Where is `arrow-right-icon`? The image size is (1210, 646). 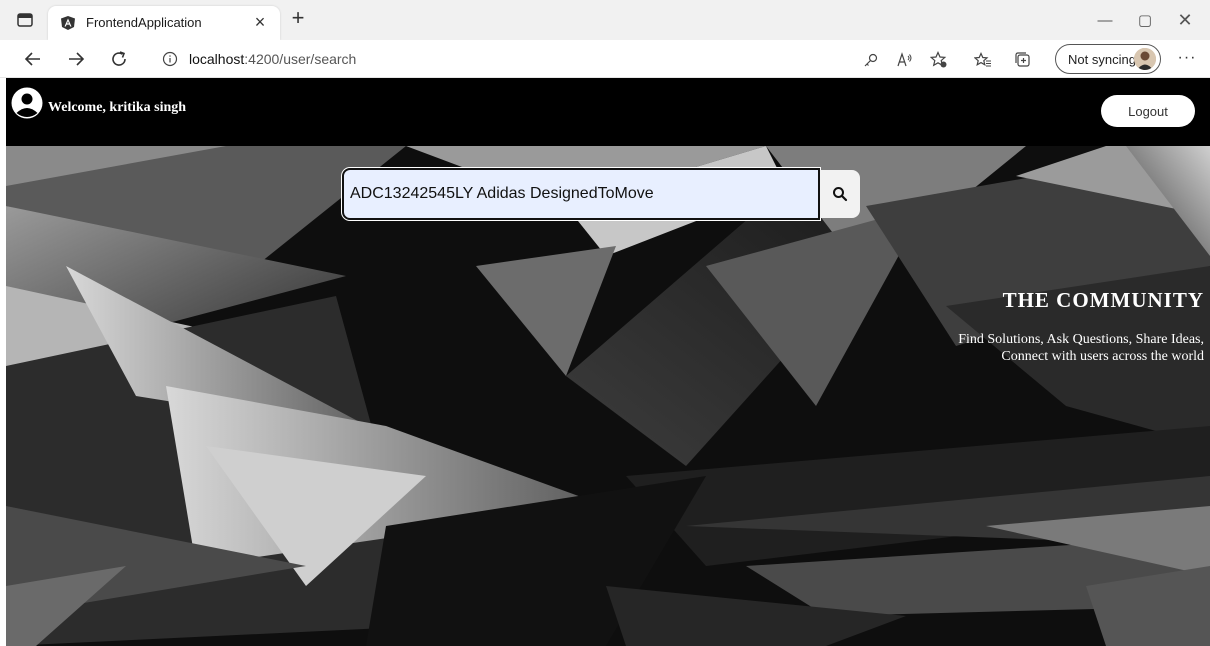 arrow-right-icon is located at coordinates (77, 59).